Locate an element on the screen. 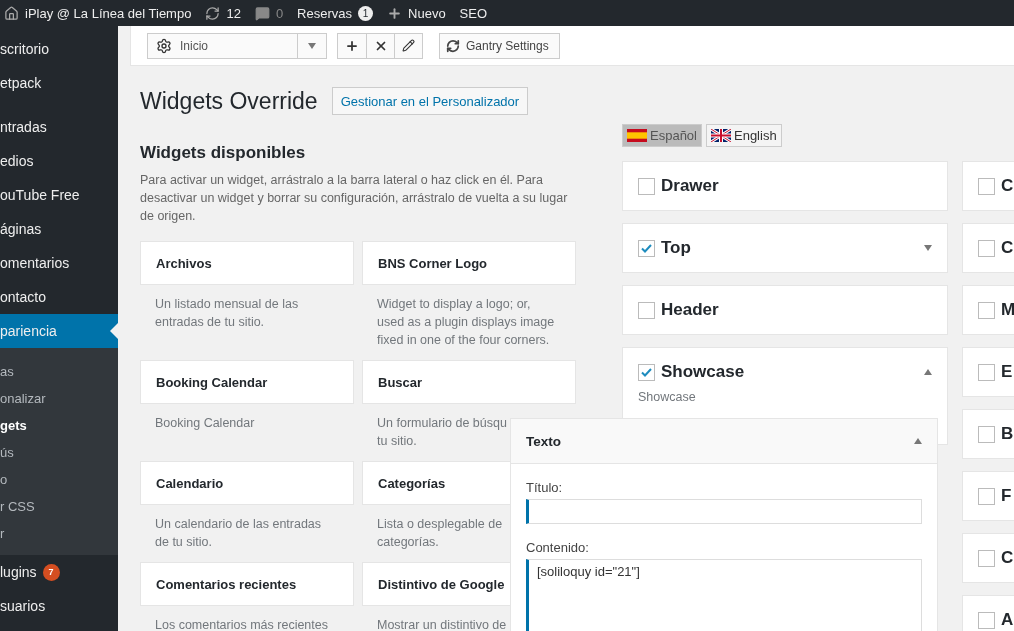 The image size is (1014, 631). language-button: Español is located at coordinates (662, 135).